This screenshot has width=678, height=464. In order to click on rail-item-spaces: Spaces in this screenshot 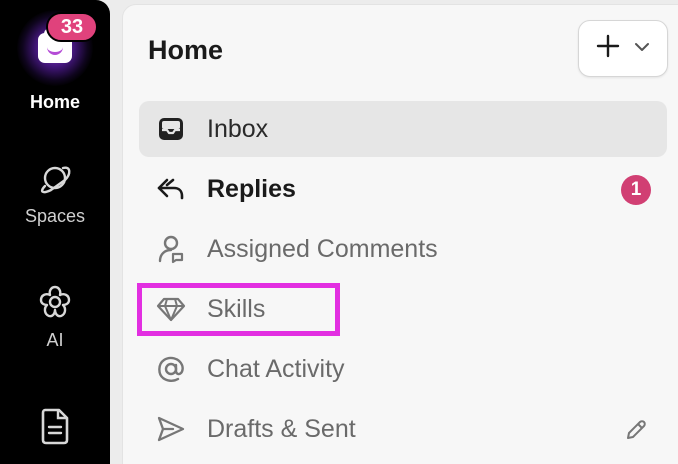, I will do `click(55, 192)`.